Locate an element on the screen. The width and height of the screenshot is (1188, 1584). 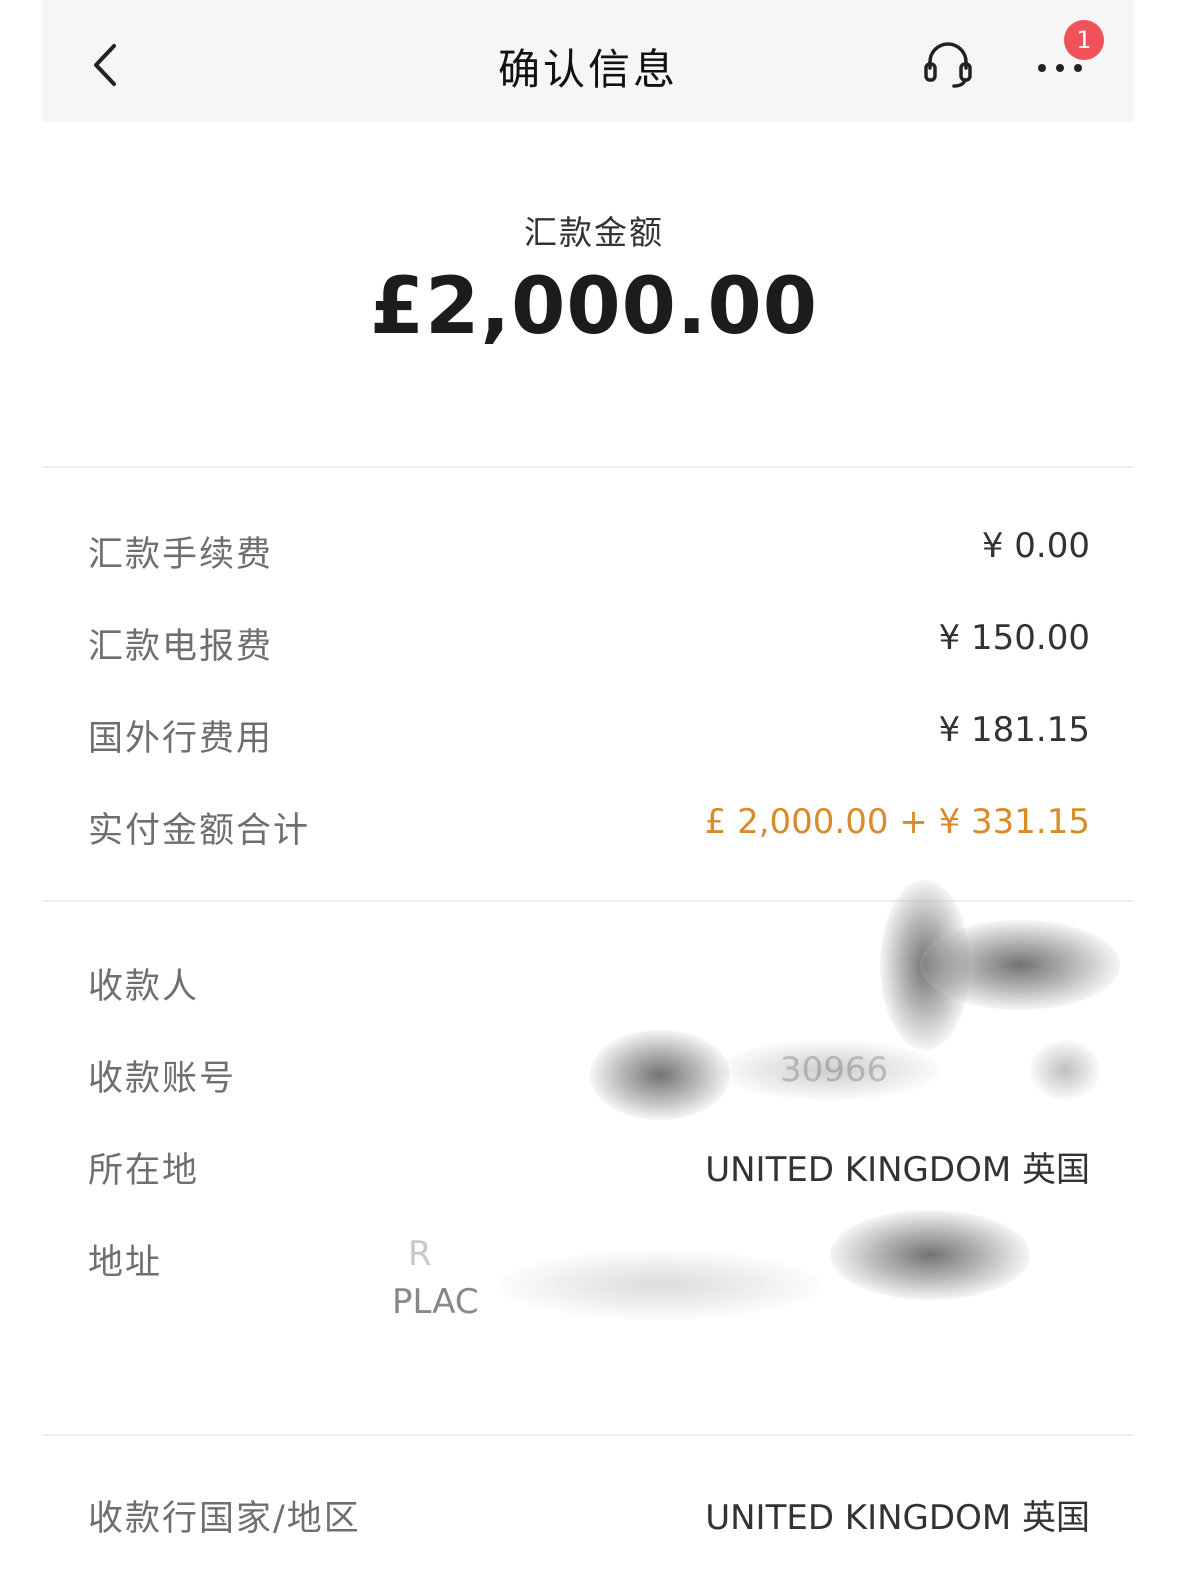
fee-row-handling: 汇款手续费 ¥ 0.00 is located at coordinates (589, 548).